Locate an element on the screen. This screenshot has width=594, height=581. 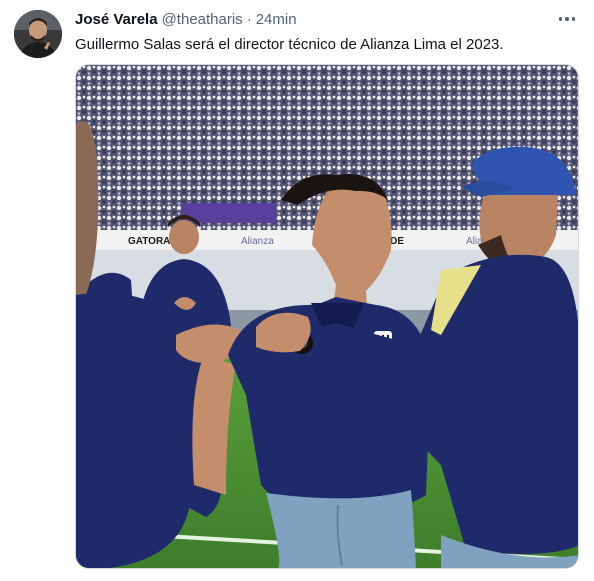
more-options-icon is located at coordinates (567, 19).